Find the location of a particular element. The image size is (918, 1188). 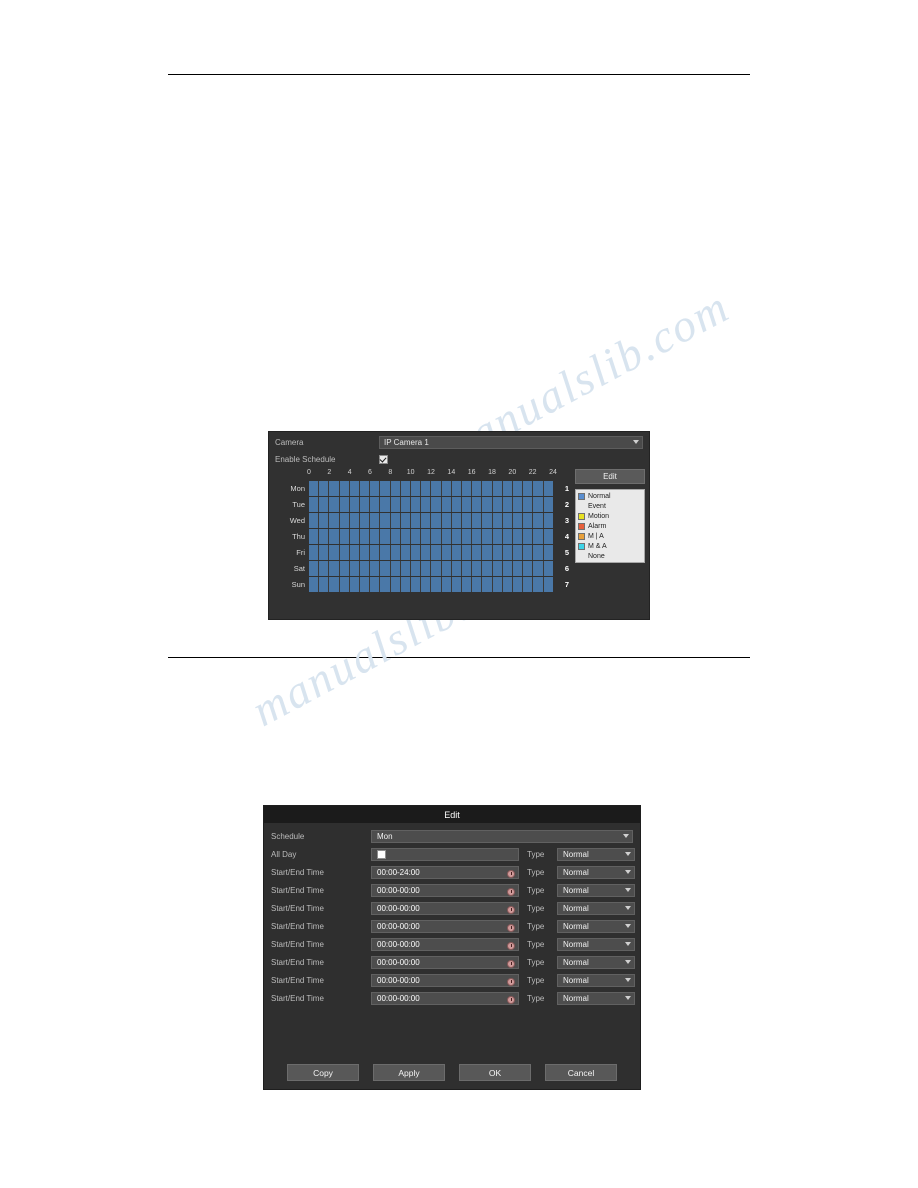

legend-item: Event is located at coordinates (610, 506).